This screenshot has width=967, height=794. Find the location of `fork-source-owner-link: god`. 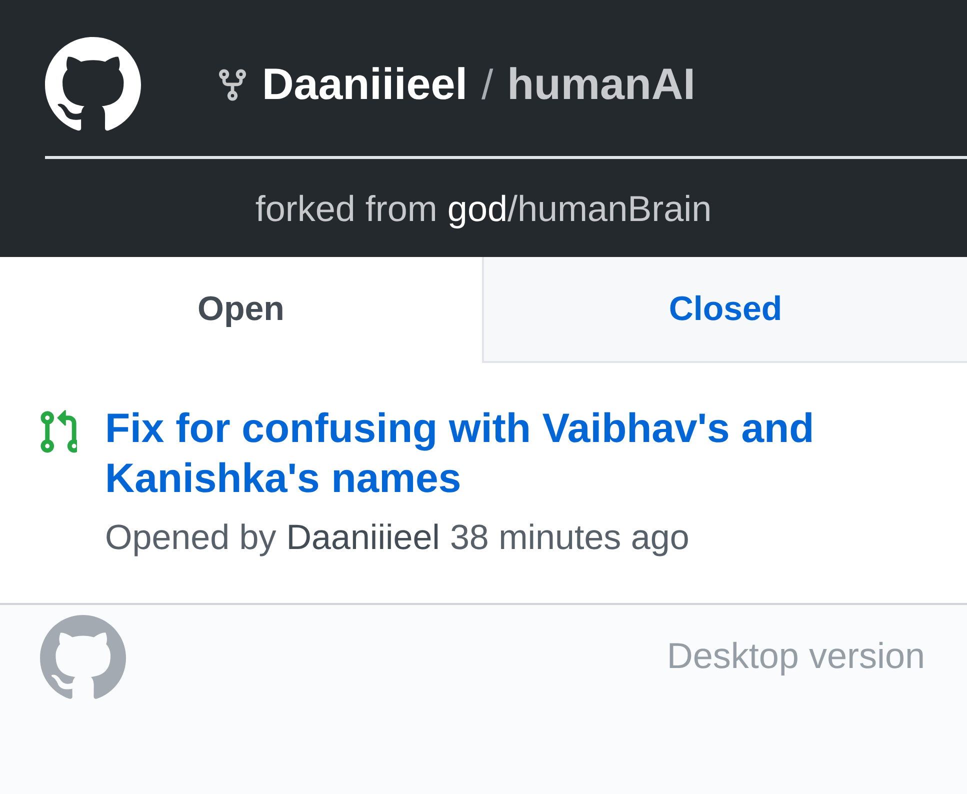

fork-source-owner-link: god is located at coordinates (477, 208).